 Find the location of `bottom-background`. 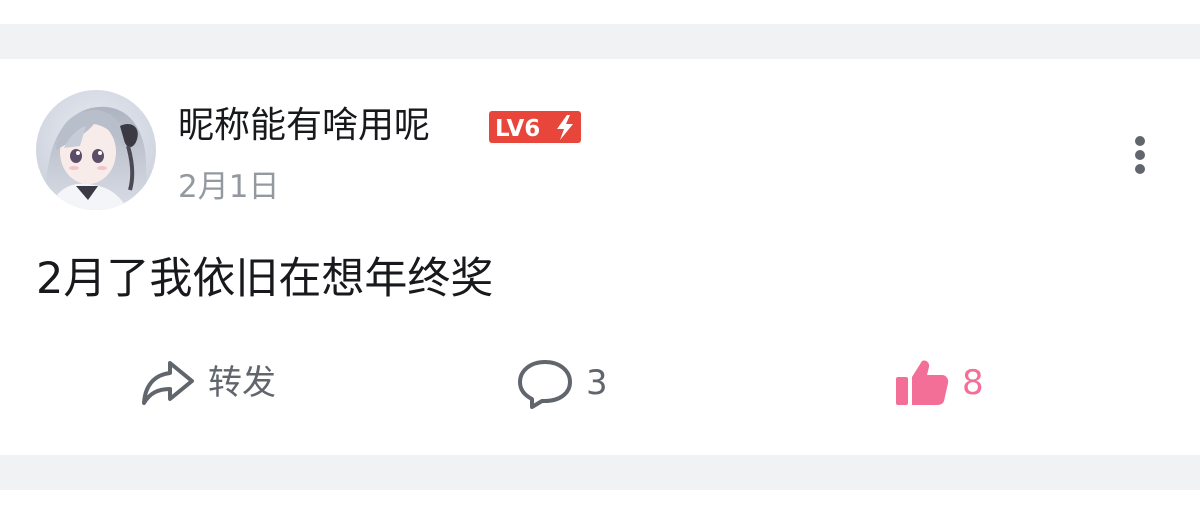

bottom-background is located at coordinates (600, 501).